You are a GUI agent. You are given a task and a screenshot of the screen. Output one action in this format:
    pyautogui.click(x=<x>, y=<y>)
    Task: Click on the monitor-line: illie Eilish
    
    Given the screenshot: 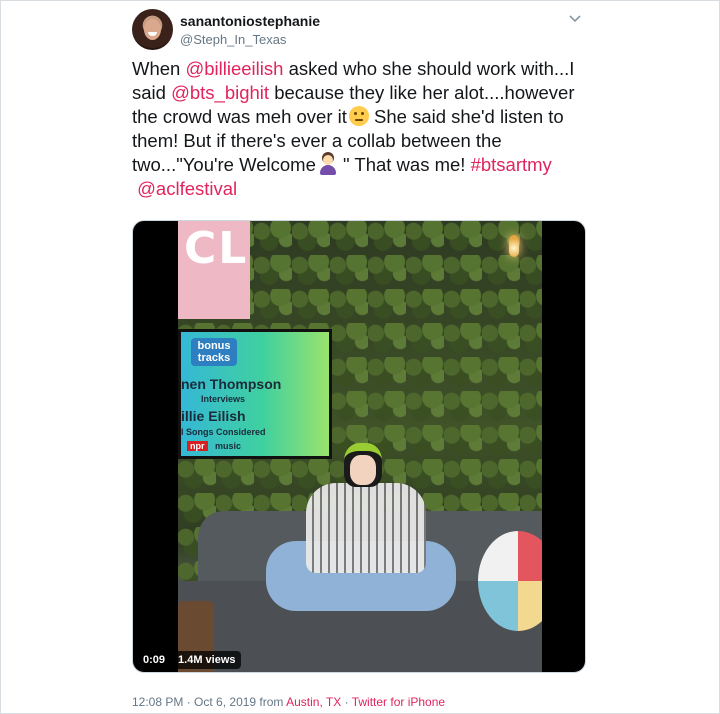 What is the action you would take?
    pyautogui.click(x=213, y=416)
    